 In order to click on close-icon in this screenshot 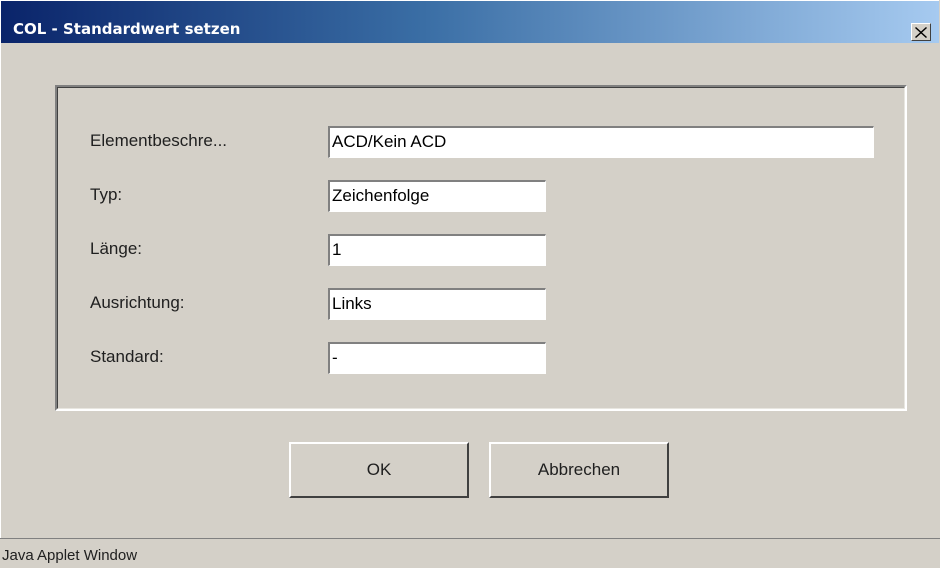, I will do `click(921, 32)`.